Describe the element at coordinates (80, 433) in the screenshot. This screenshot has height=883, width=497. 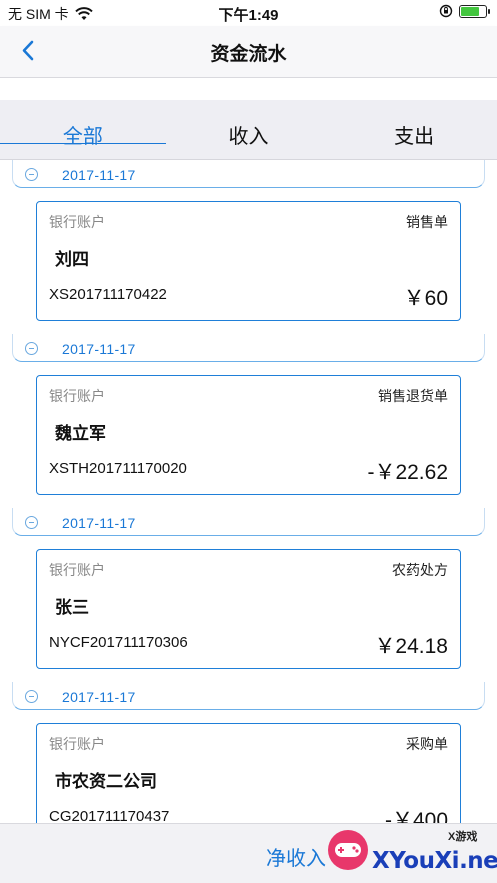
I see `counterparty-name: 魏立军` at that location.